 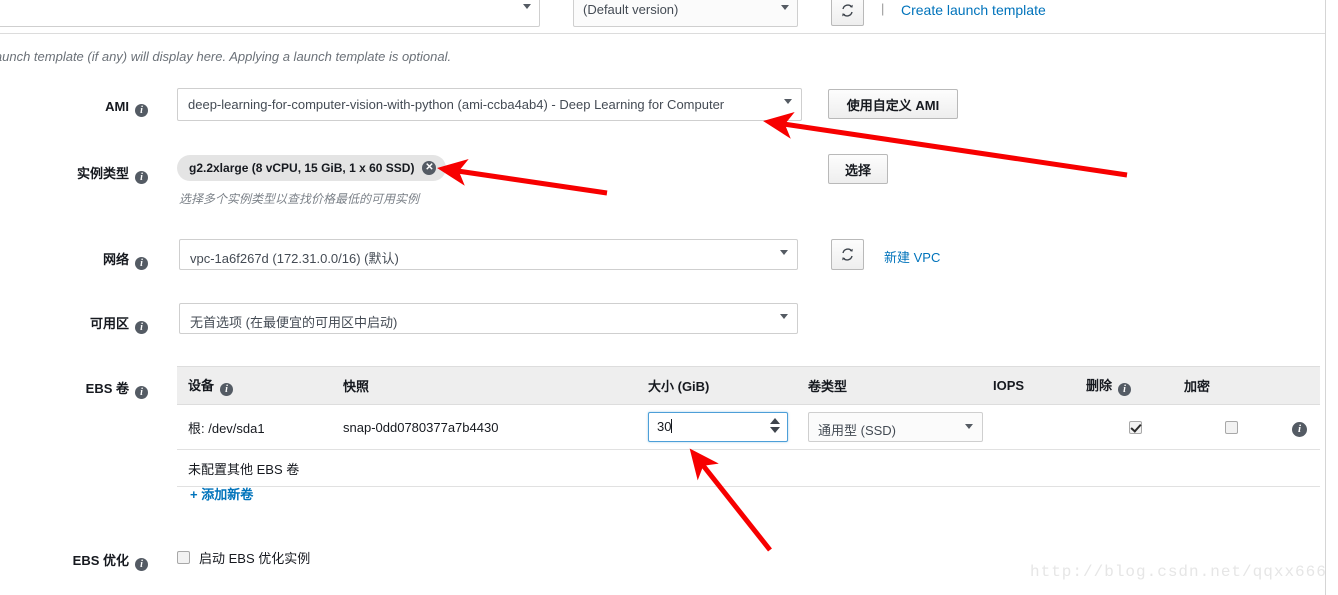 I want to click on instance-type-label: 实例类型 i, so click(x=78, y=173).